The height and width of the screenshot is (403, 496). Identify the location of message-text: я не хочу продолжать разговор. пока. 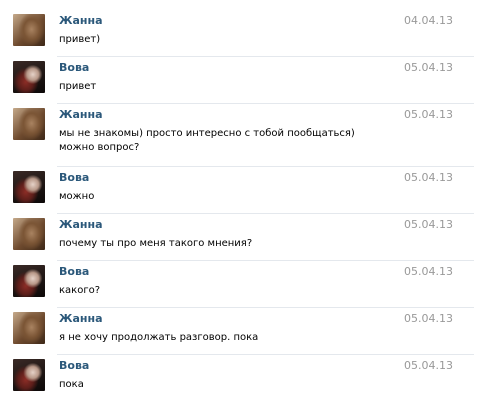
(159, 337).